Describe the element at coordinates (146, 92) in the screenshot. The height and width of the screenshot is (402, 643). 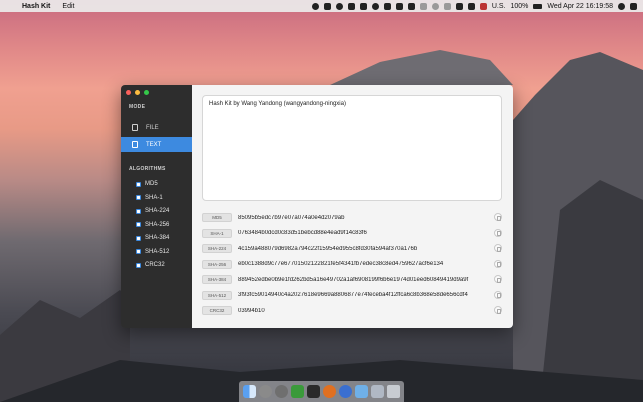
I see `zoom-window-button` at that location.